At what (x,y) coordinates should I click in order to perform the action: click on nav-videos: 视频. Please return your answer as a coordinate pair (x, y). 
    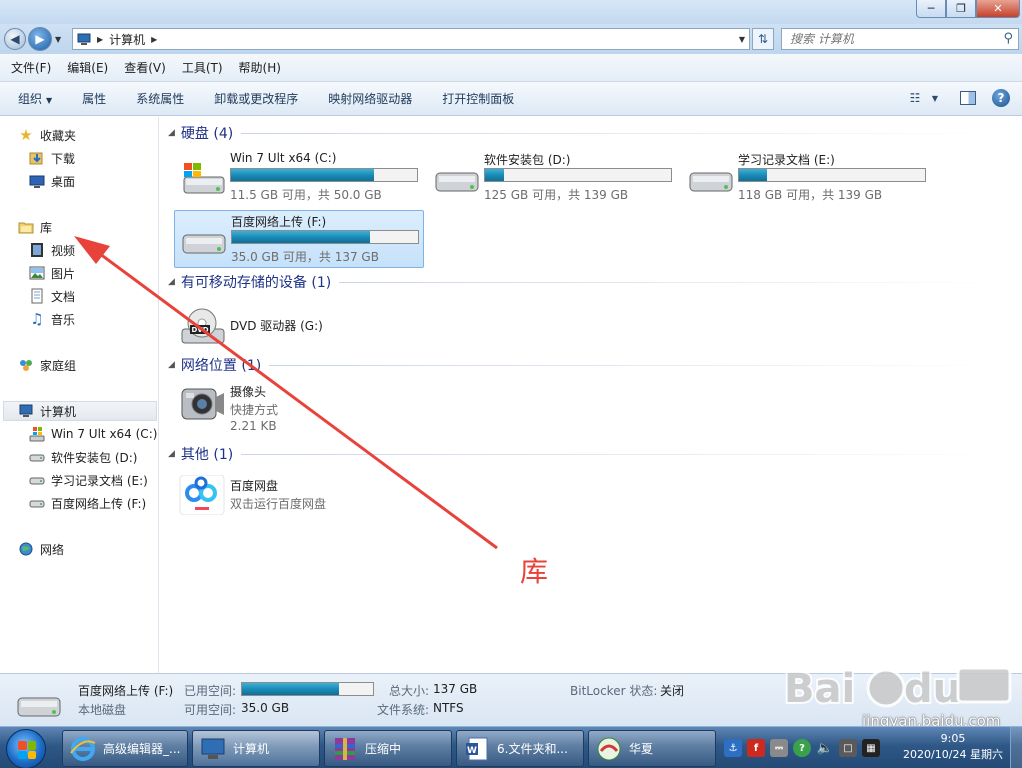
    Looking at the image, I should click on (52, 250).